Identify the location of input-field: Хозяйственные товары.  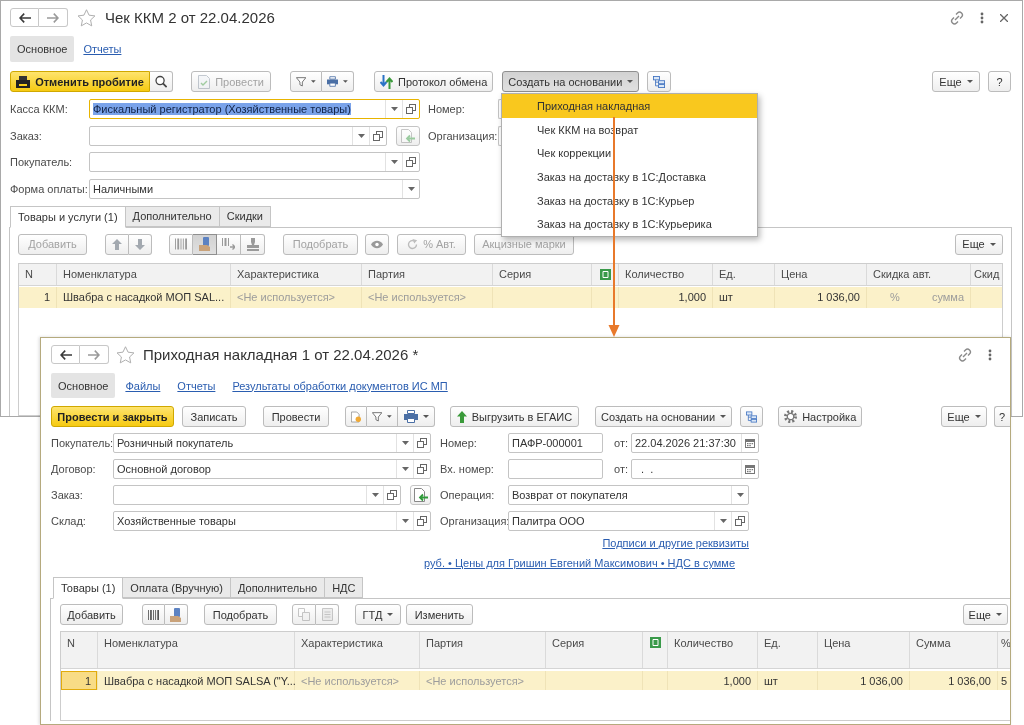
(272, 521).